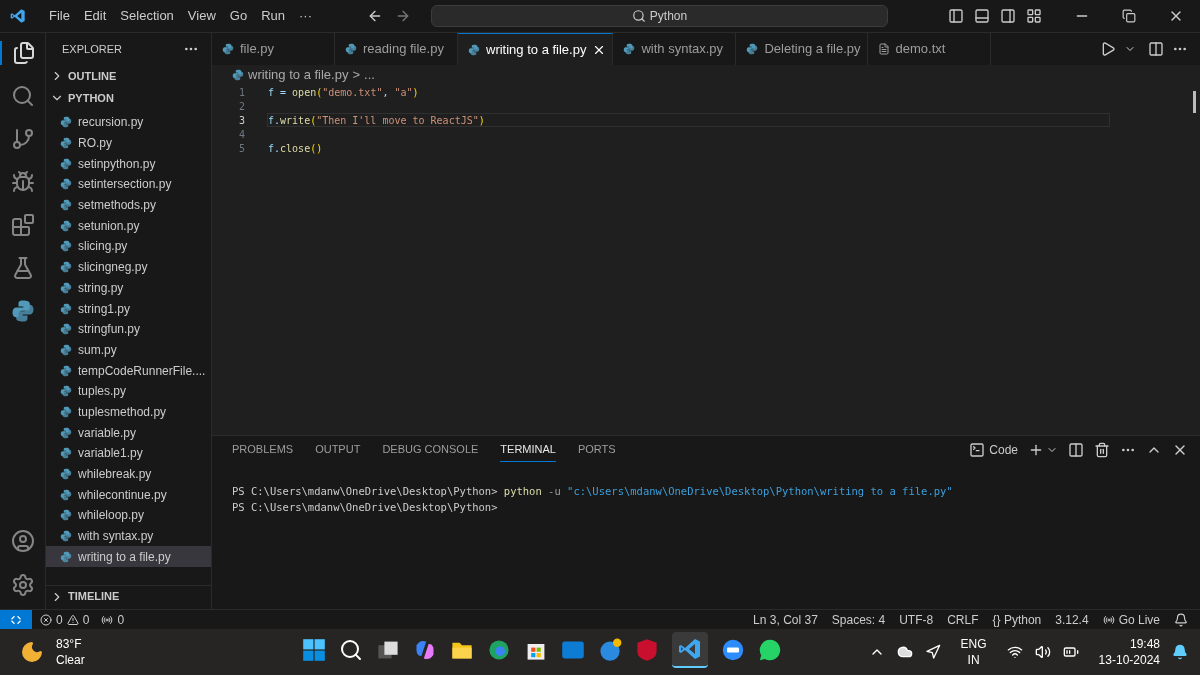 This screenshot has height=675, width=1200. What do you see at coordinates (916, 619) in the screenshot?
I see `status-item: UTF-8` at bounding box center [916, 619].